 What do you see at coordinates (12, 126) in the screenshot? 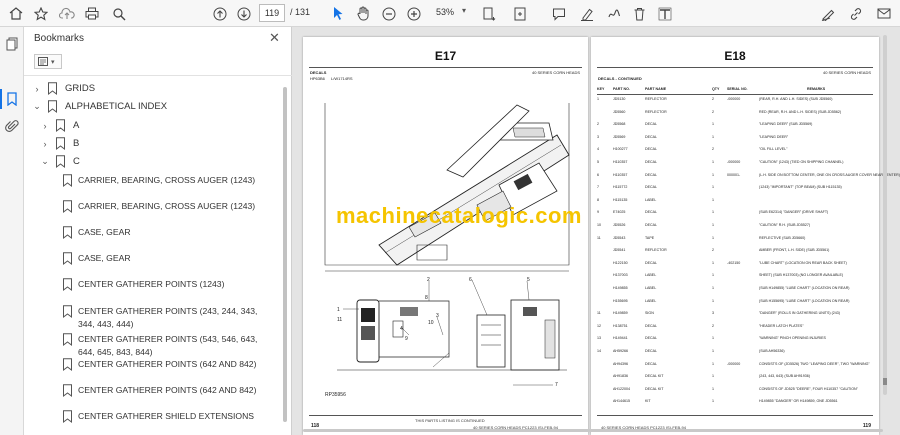
I see `attachment-icon` at bounding box center [12, 126].